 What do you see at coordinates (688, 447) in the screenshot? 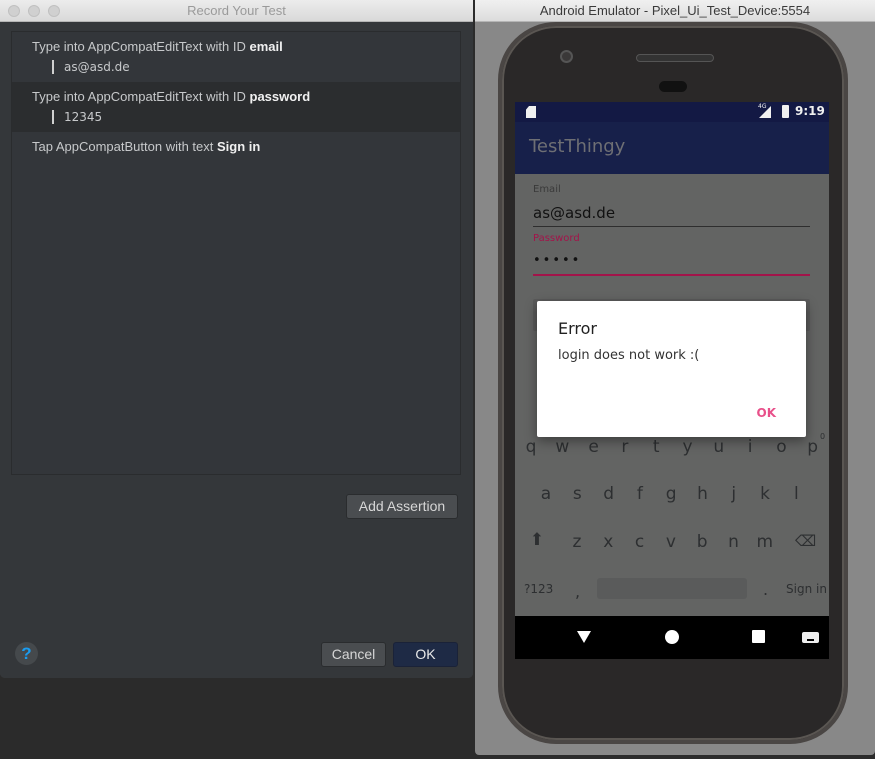
I see `key-y: y` at bounding box center [688, 447].